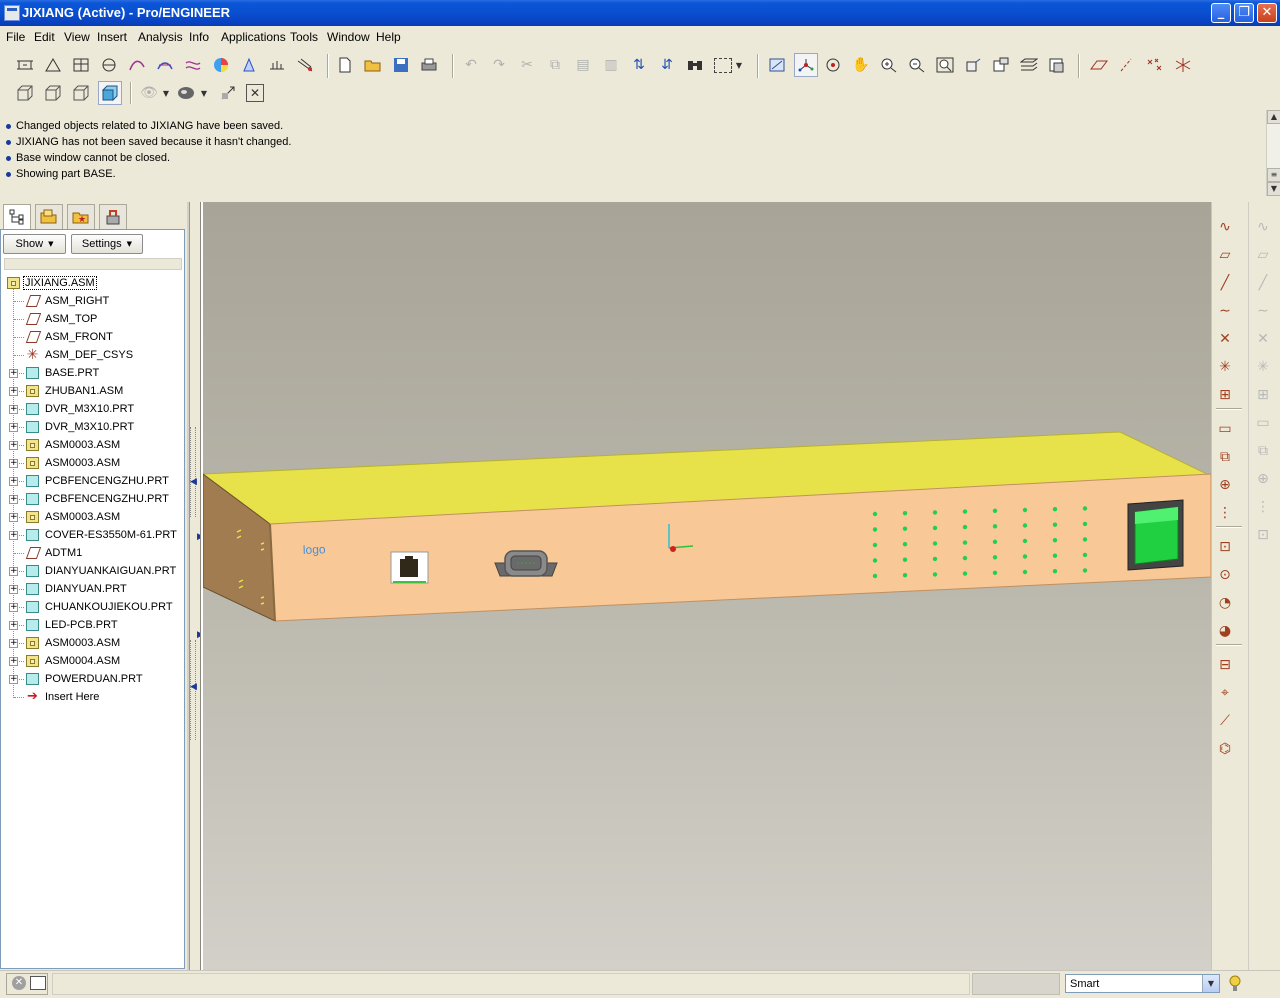 The height and width of the screenshot is (998, 1280). I want to click on revolve-dim-icon: ╱, so click(1263, 283).